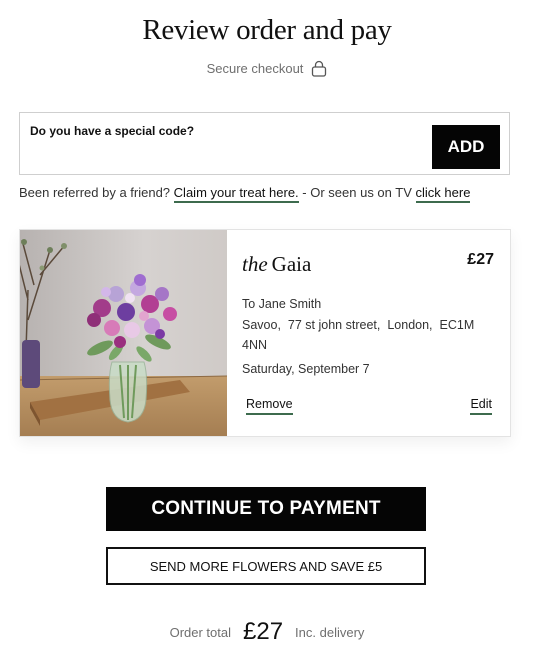  What do you see at coordinates (236, 194) in the screenshot?
I see `claim-treat-link: Claim your treat here.` at bounding box center [236, 194].